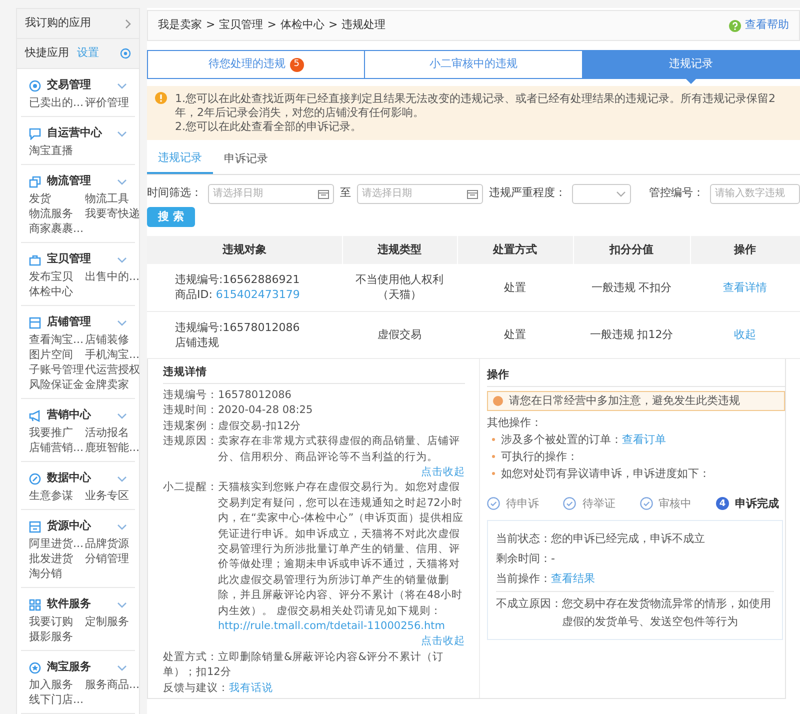 The height and width of the screenshot is (714, 800). What do you see at coordinates (190, 410) in the screenshot?
I see `field-label: 违规时间：` at bounding box center [190, 410].